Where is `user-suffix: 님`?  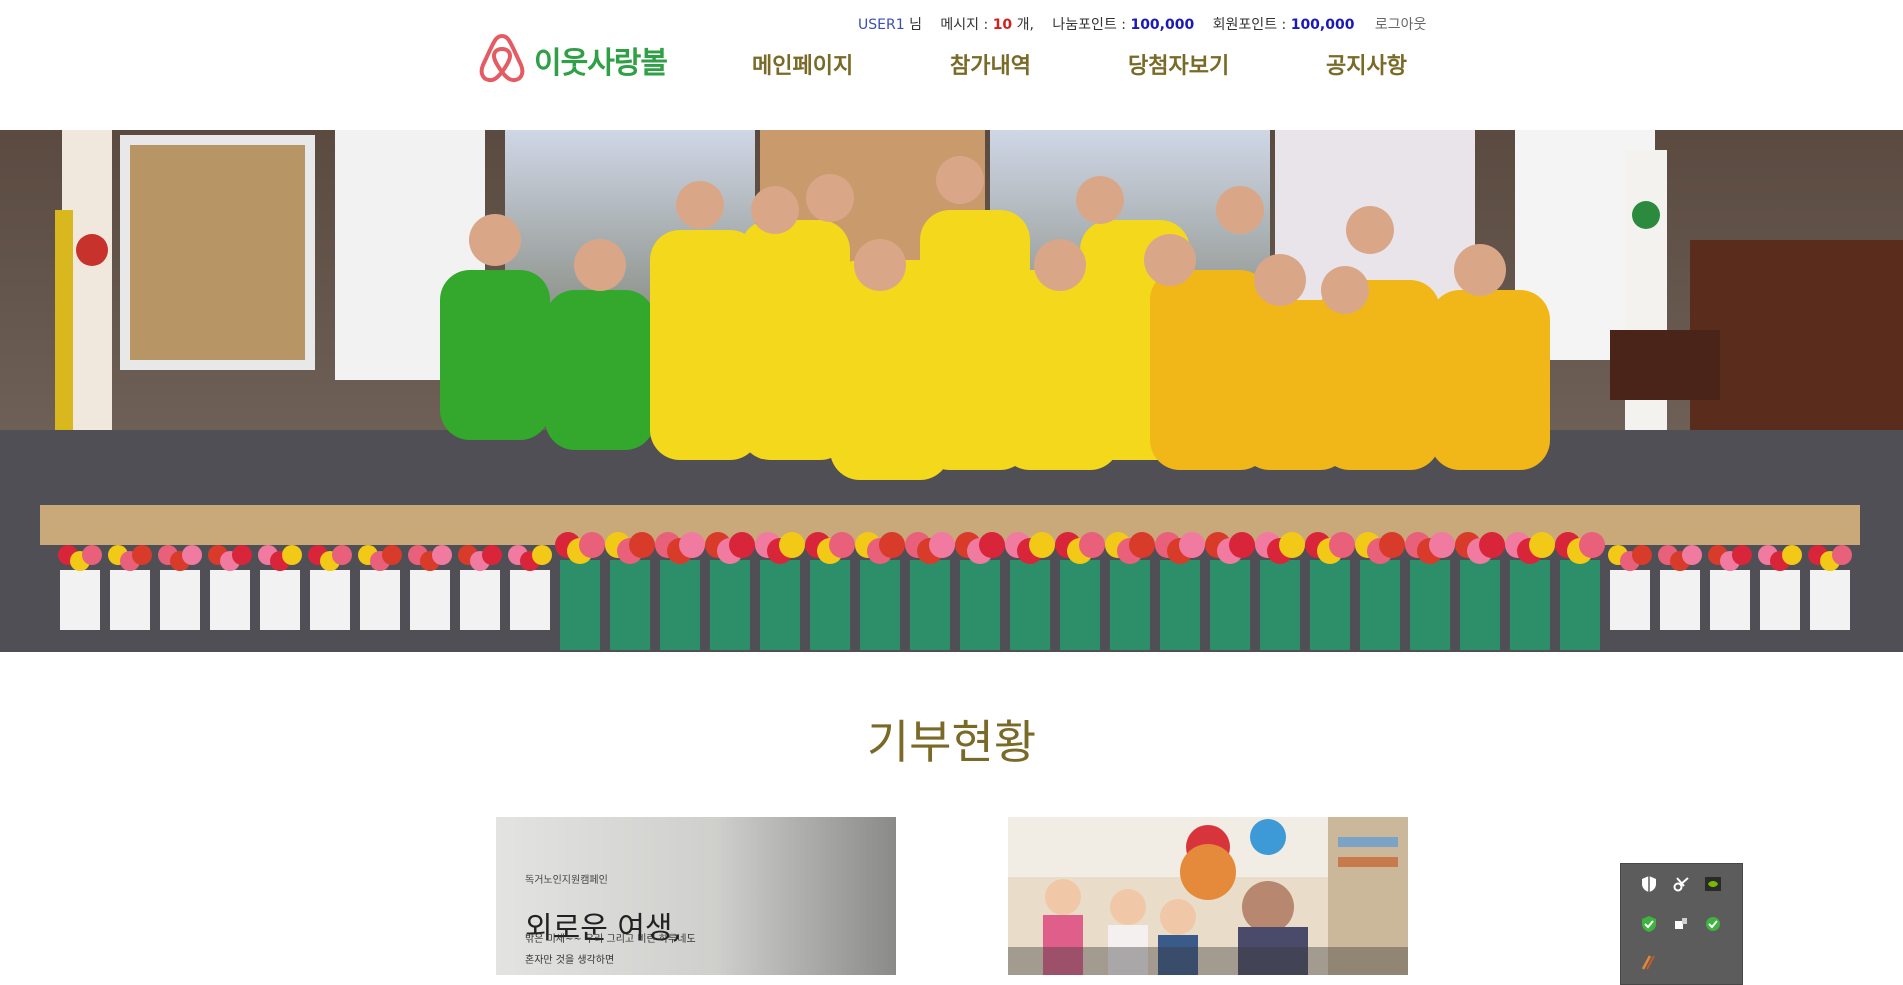
user-suffix: 님 is located at coordinates (915, 25).